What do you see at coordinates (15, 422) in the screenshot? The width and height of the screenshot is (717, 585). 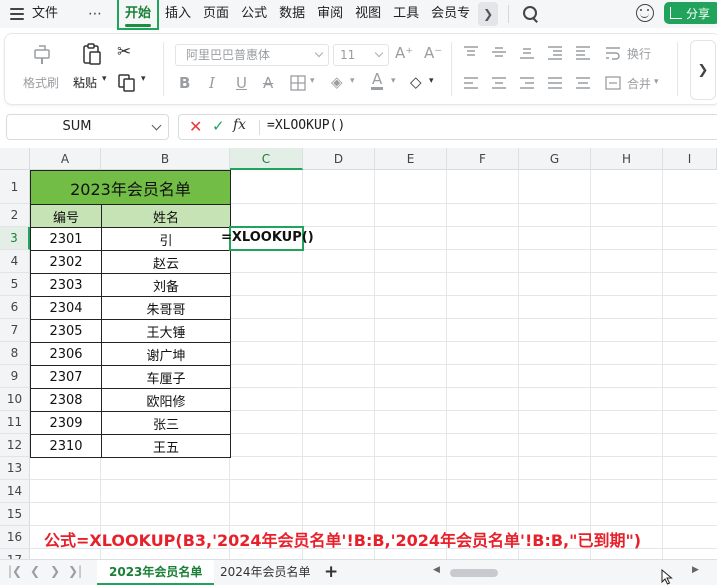 I see `row-header-11: 11` at bounding box center [15, 422].